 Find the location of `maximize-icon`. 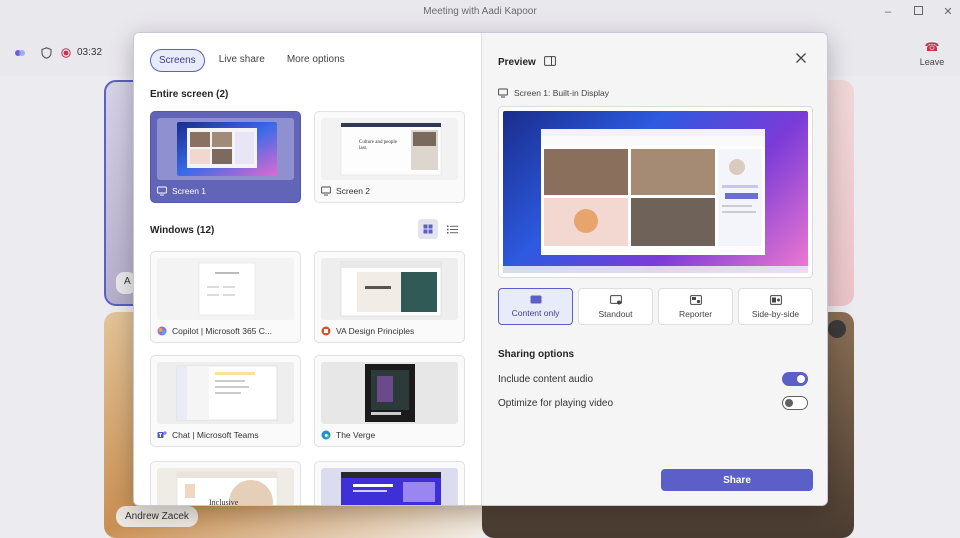

maximize-icon is located at coordinates (918, 12).